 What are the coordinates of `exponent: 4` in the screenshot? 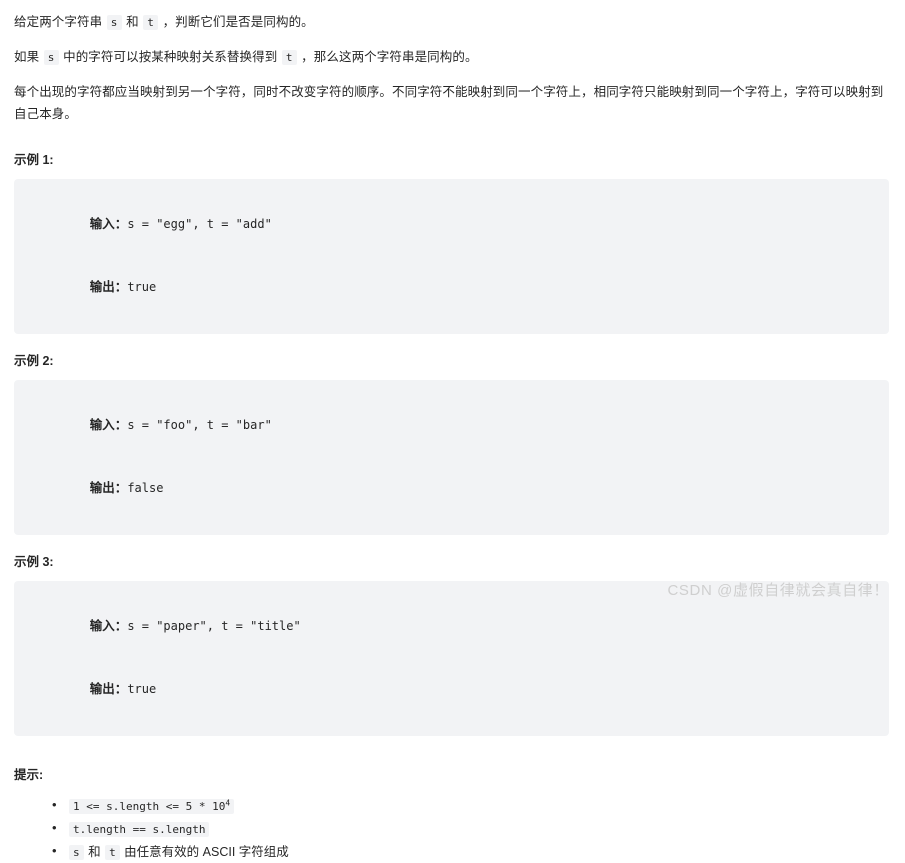 It's located at (228, 803).